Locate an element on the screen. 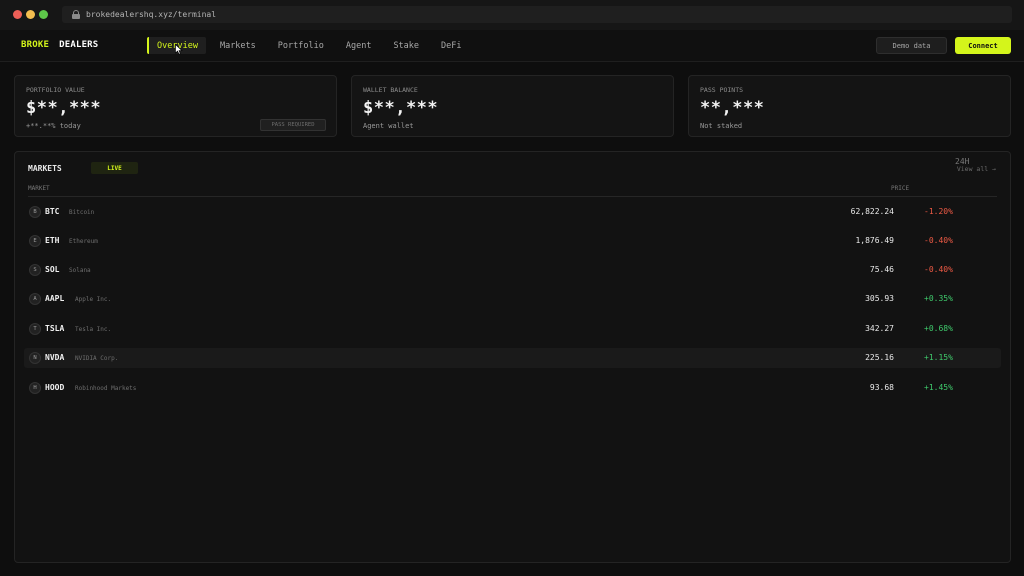 This screenshot has width=1024, height=576. asset-price: 93.68 is located at coordinates (881, 387).